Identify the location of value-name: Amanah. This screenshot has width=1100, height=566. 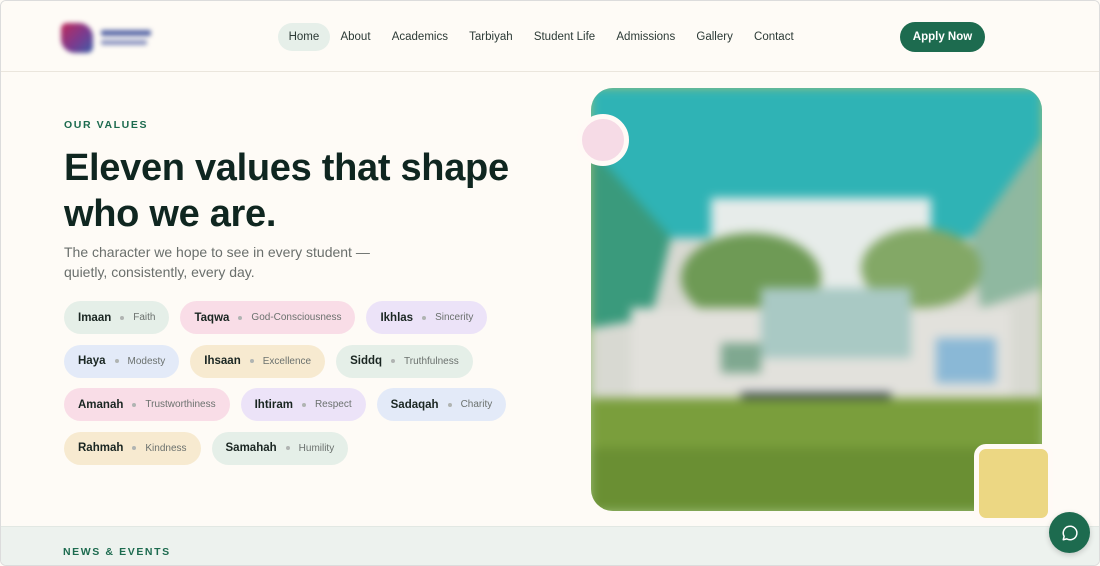
(101, 404).